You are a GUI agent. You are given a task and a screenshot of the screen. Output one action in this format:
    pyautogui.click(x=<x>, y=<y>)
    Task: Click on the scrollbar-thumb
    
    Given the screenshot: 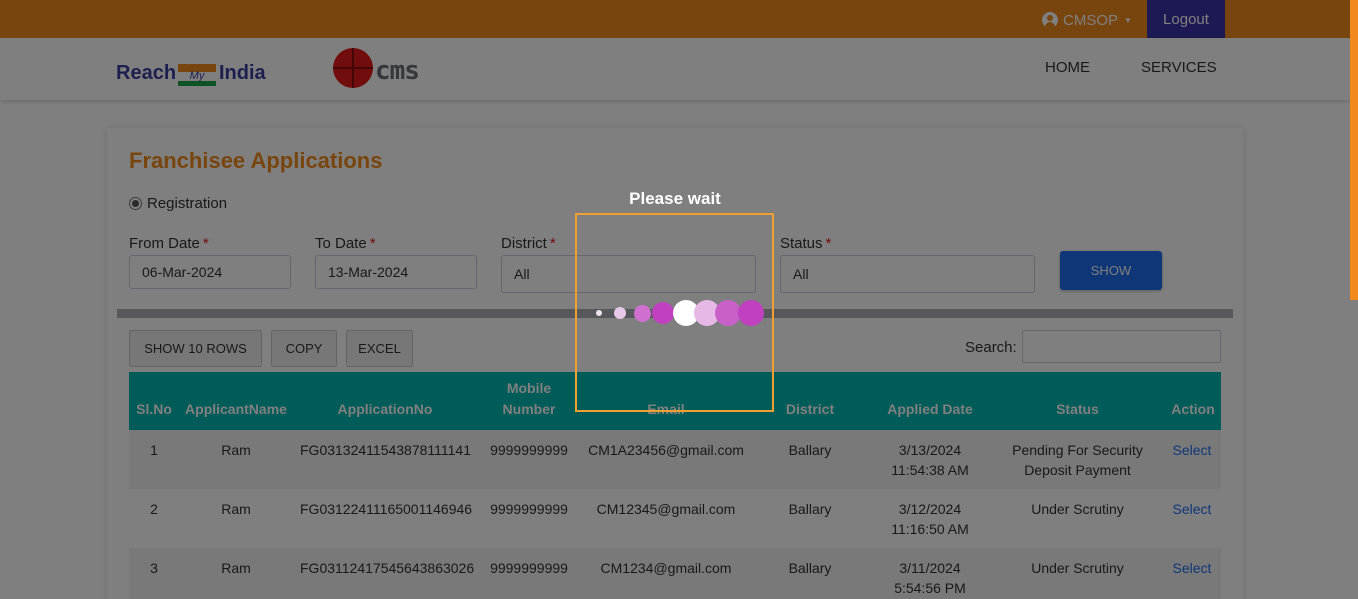 What is the action you would take?
    pyautogui.click(x=1354, y=150)
    